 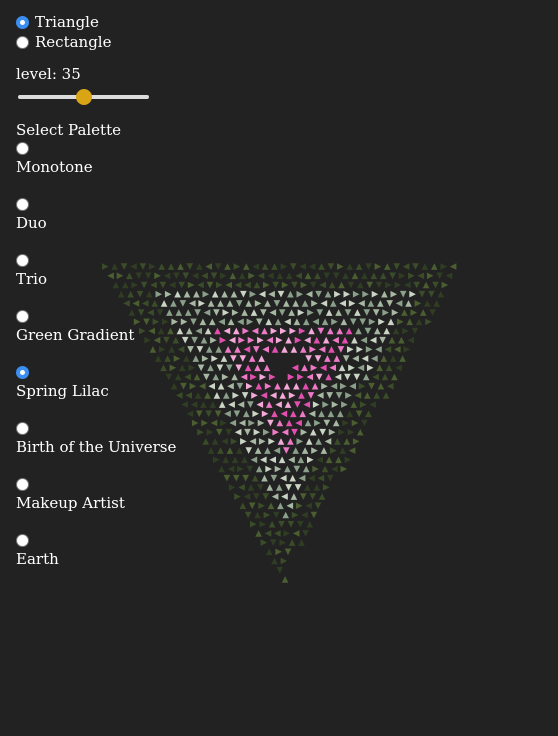 What do you see at coordinates (116, 281) in the screenshot?
I see `palette-option-trio: Trio` at bounding box center [116, 281].